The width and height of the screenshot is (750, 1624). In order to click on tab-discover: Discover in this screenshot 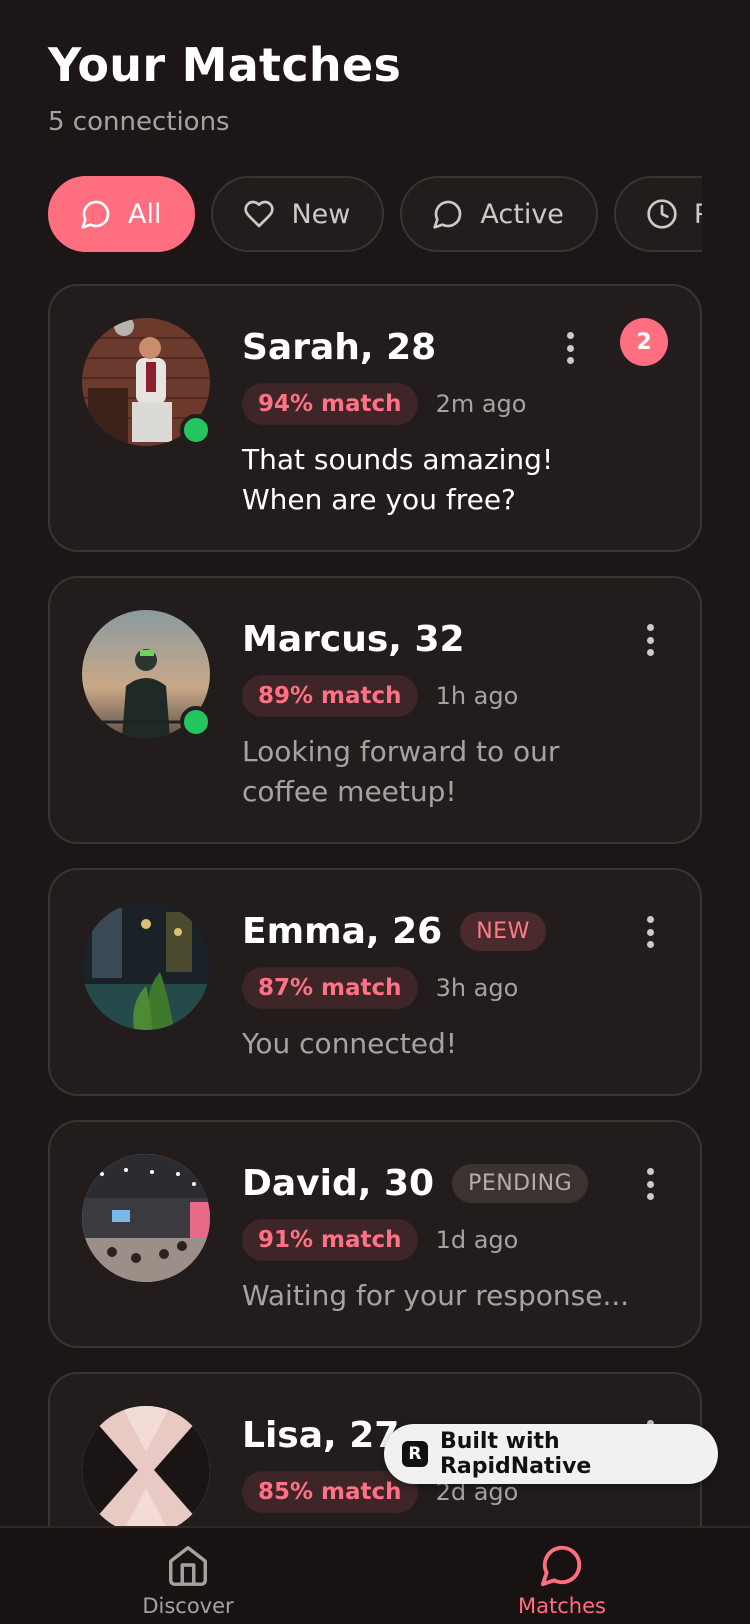, I will do `click(188, 1580)`.